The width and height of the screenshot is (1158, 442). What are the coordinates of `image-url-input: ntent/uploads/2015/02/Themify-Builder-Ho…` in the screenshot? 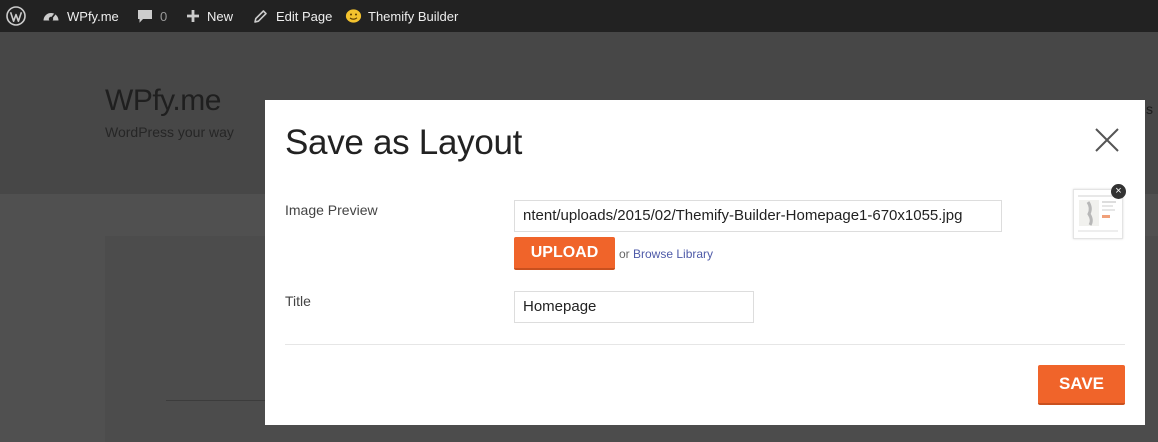 It's located at (758, 216).